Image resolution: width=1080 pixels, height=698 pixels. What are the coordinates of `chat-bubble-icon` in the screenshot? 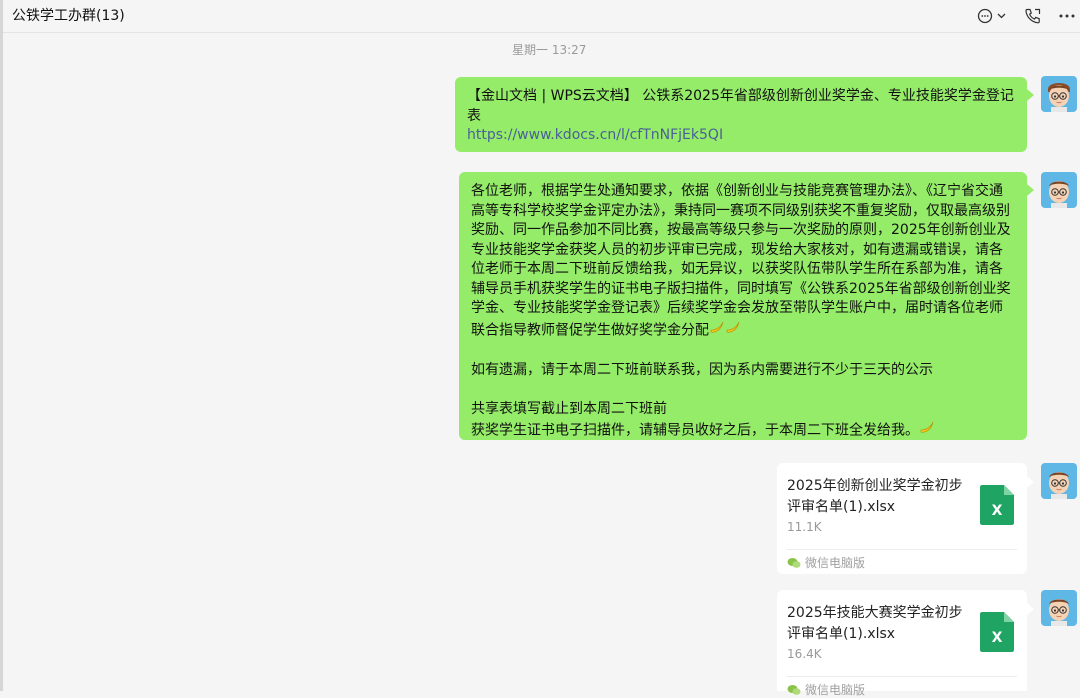 It's located at (991, 16).